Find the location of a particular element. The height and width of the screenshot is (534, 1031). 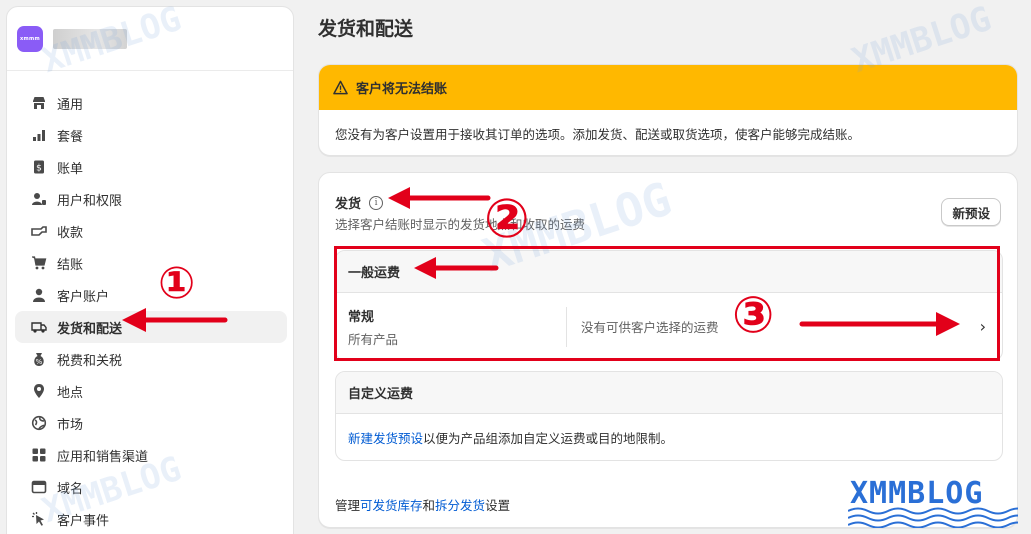

watermark-waves is located at coordinates (933, 517).